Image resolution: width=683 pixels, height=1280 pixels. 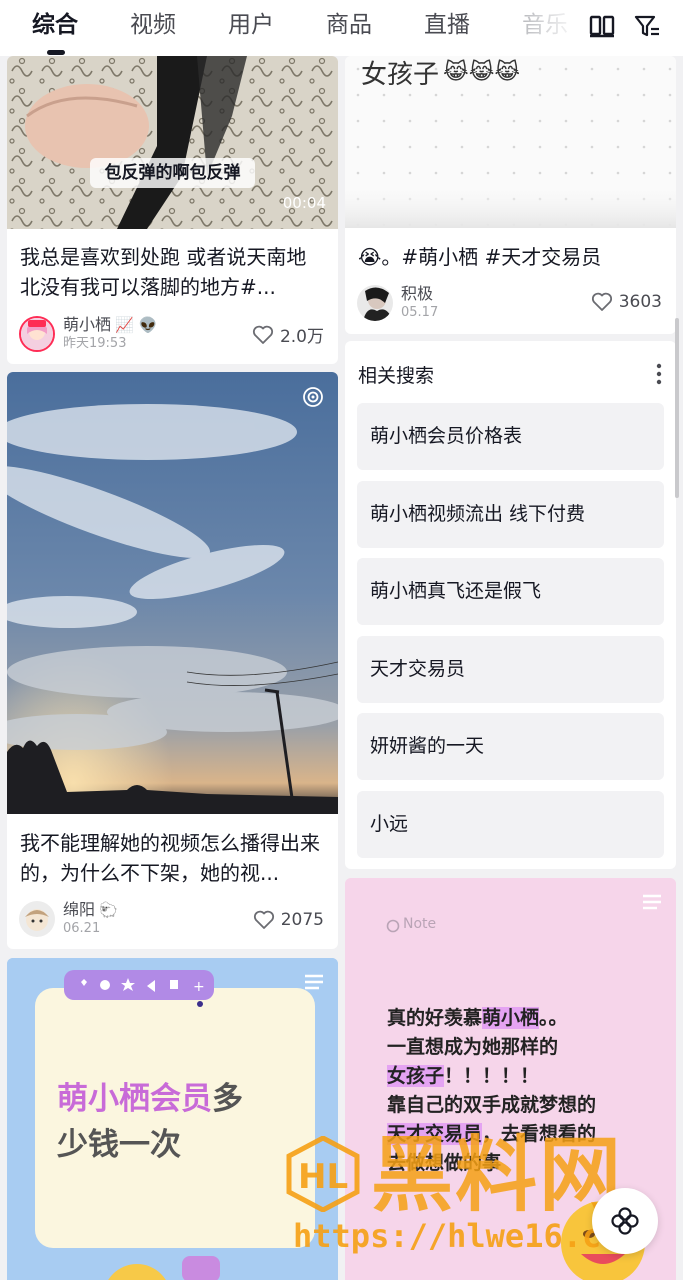 I want to click on clover-icon, so click(x=625, y=1221).